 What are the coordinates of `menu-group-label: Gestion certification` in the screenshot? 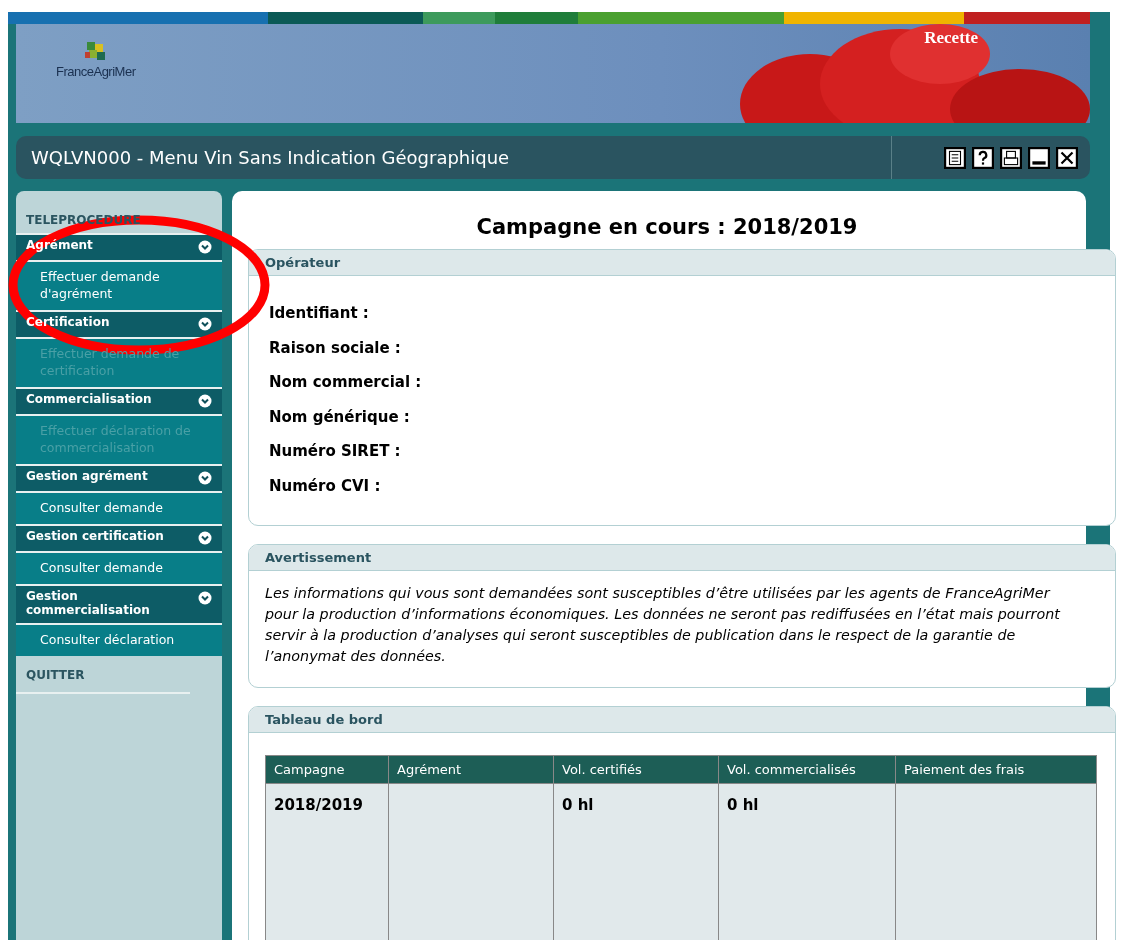 It's located at (95, 536).